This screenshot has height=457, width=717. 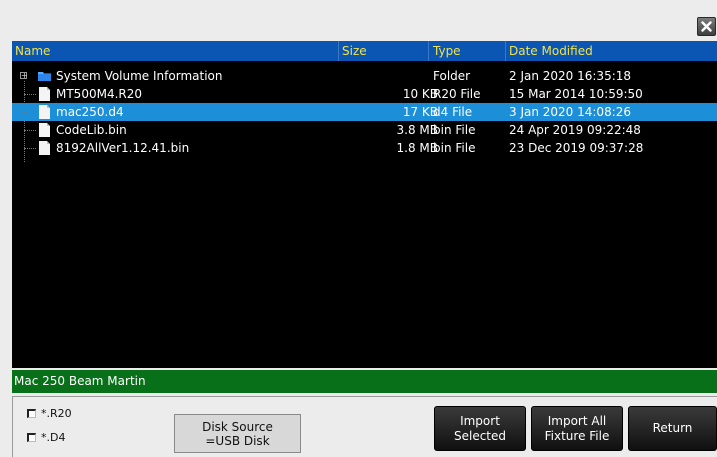 What do you see at coordinates (385, 51) in the screenshot?
I see `column-header-size: Size` at bounding box center [385, 51].